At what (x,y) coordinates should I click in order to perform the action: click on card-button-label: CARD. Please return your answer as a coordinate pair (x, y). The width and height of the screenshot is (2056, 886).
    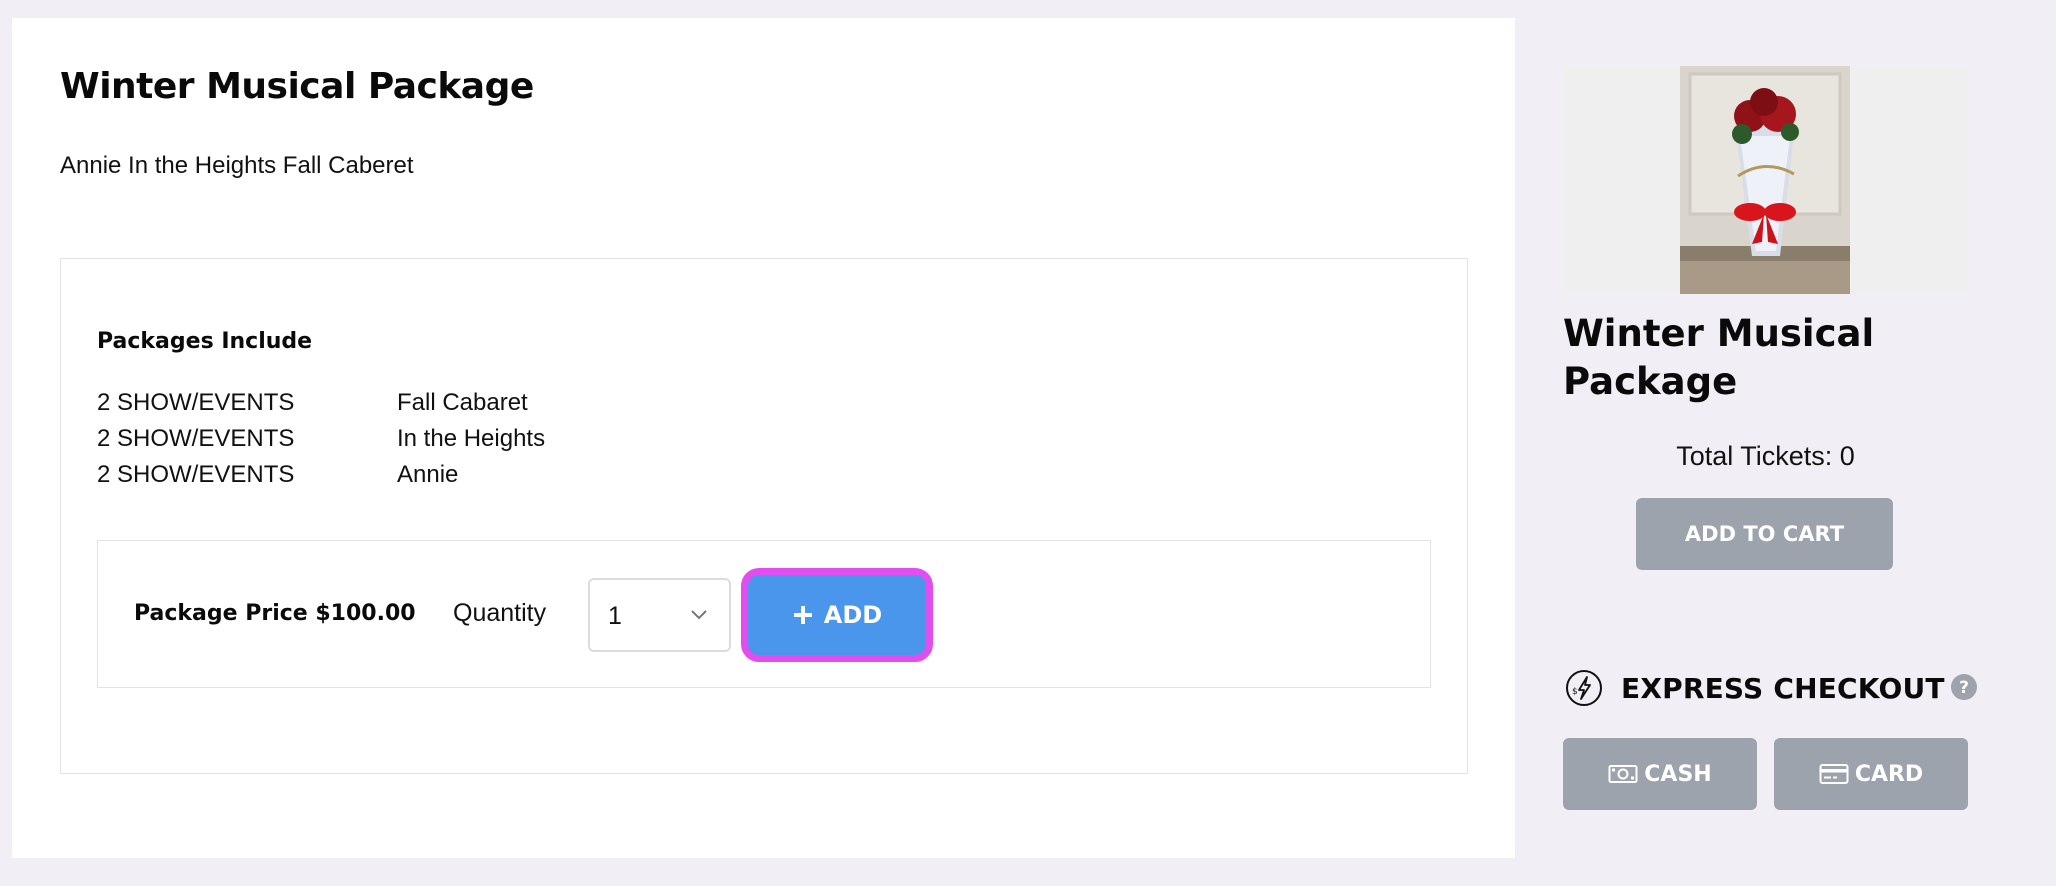
    Looking at the image, I should click on (1889, 774).